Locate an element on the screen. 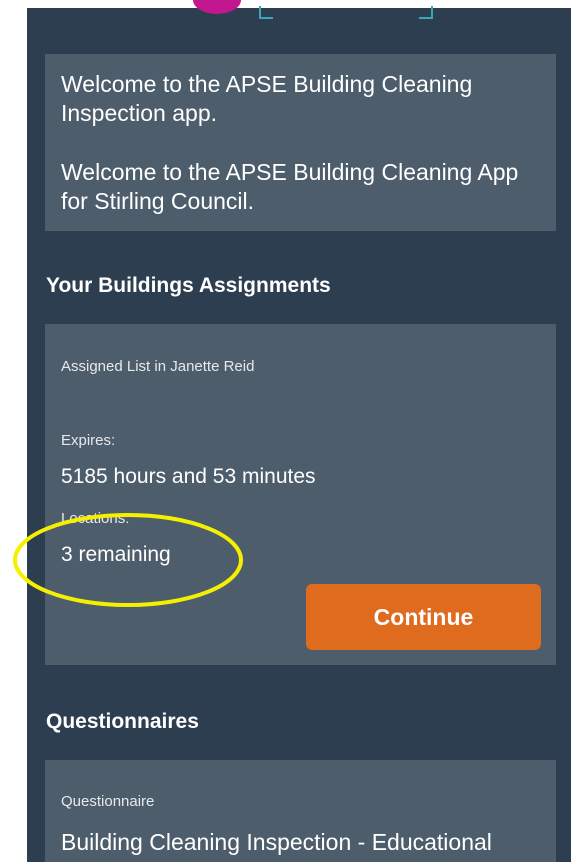  expires-value: 5185 hours and 53 minutes is located at coordinates (188, 476).